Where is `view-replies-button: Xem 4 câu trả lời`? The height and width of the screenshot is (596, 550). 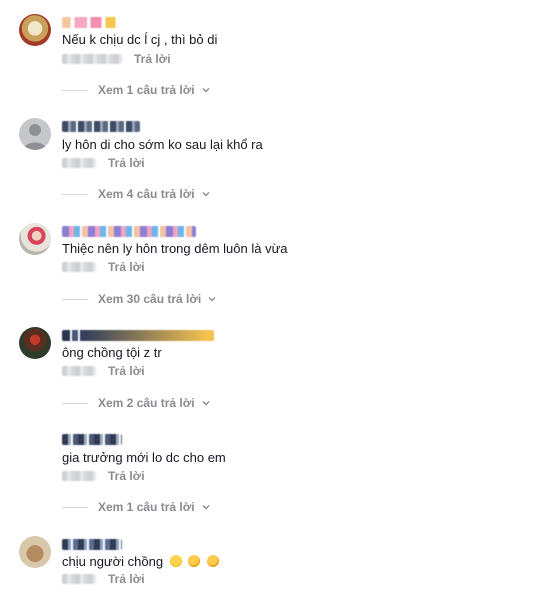
view-replies-button: Xem 4 câu trả lời is located at coordinates (136, 194).